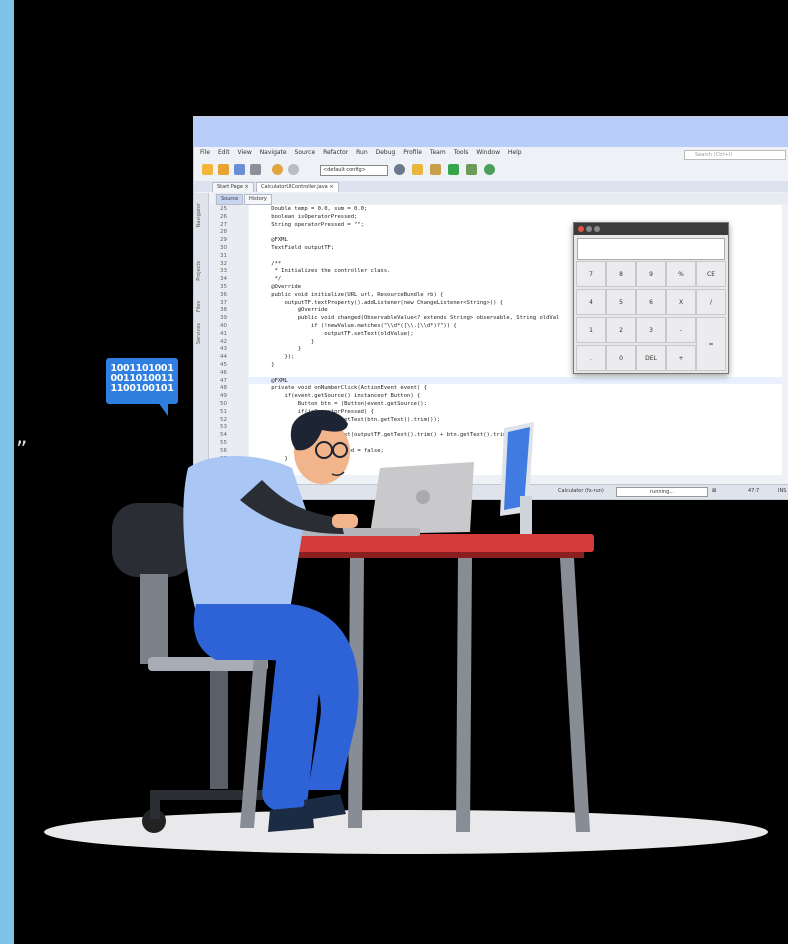 The width and height of the screenshot is (788, 944). Describe the element at coordinates (163, 409) in the screenshot. I see `speech-bubble-tail` at that location.